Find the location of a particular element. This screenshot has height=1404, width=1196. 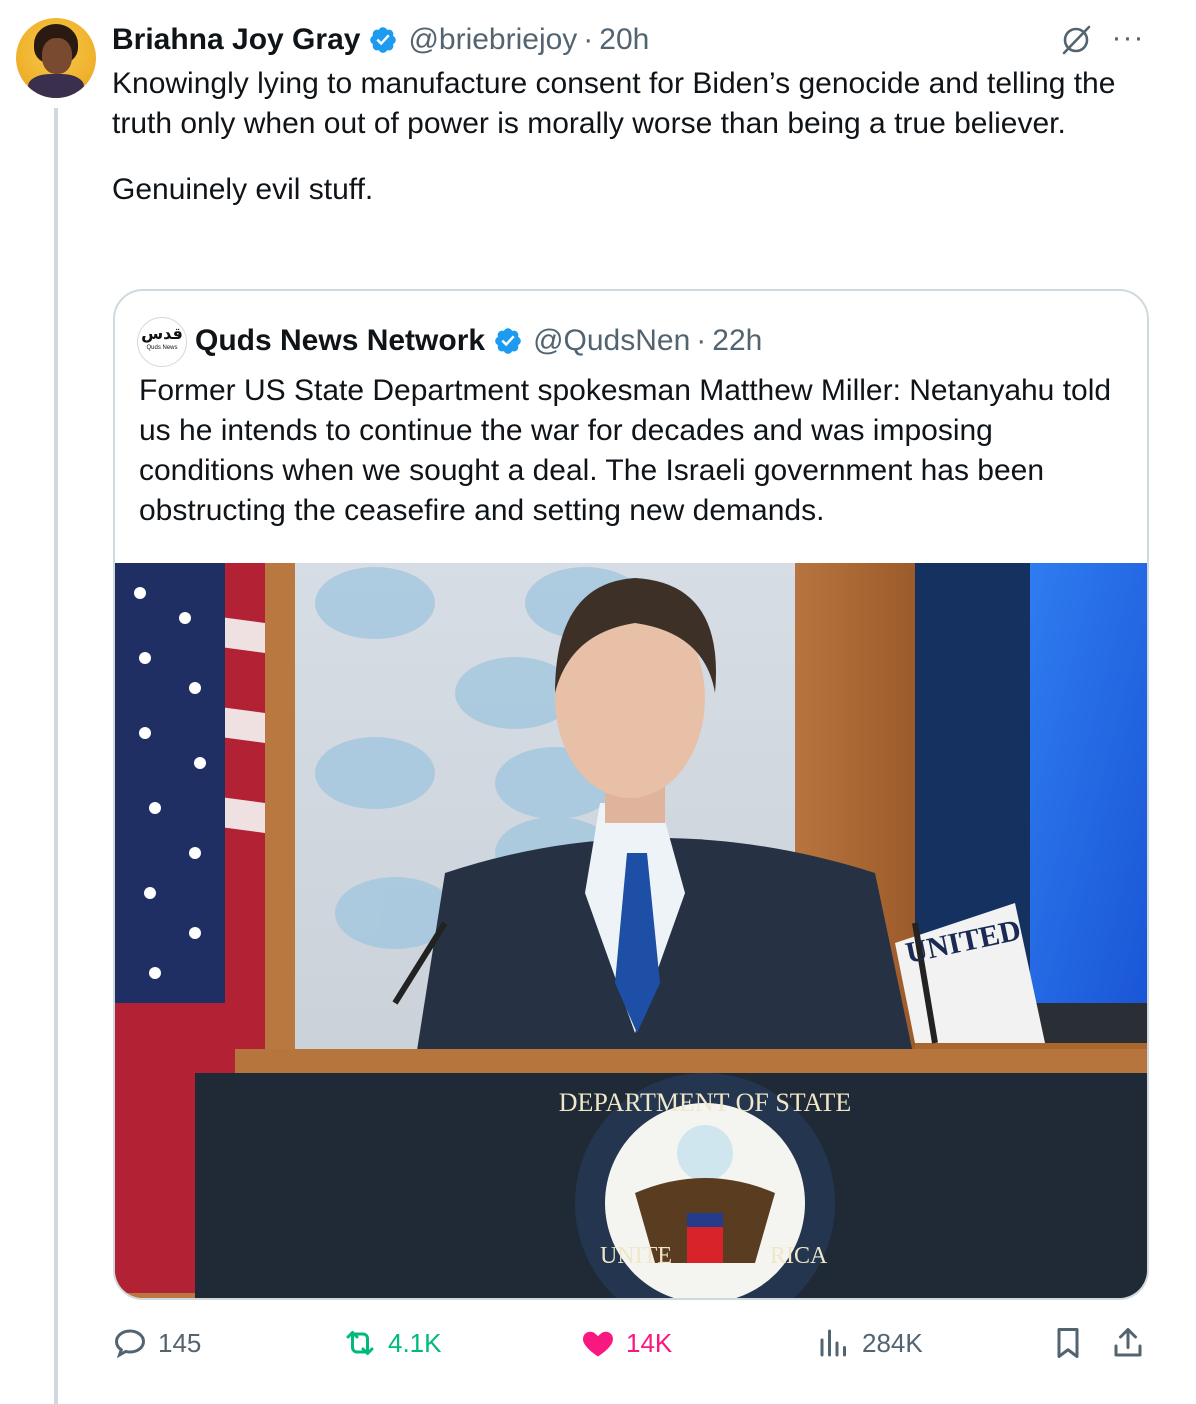

share-button is located at coordinates (1133, 1343).